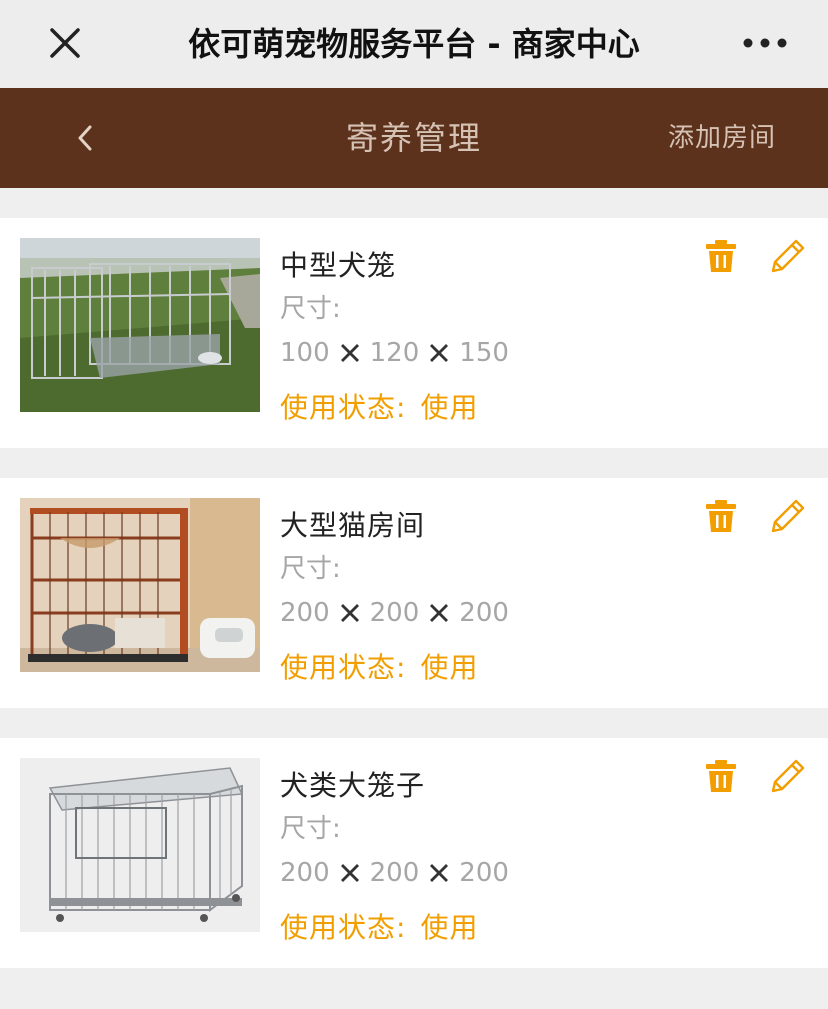 This screenshot has height=1009, width=828. Describe the element at coordinates (140, 325) in the screenshot. I see `room-photo-dog-cage` at that location.